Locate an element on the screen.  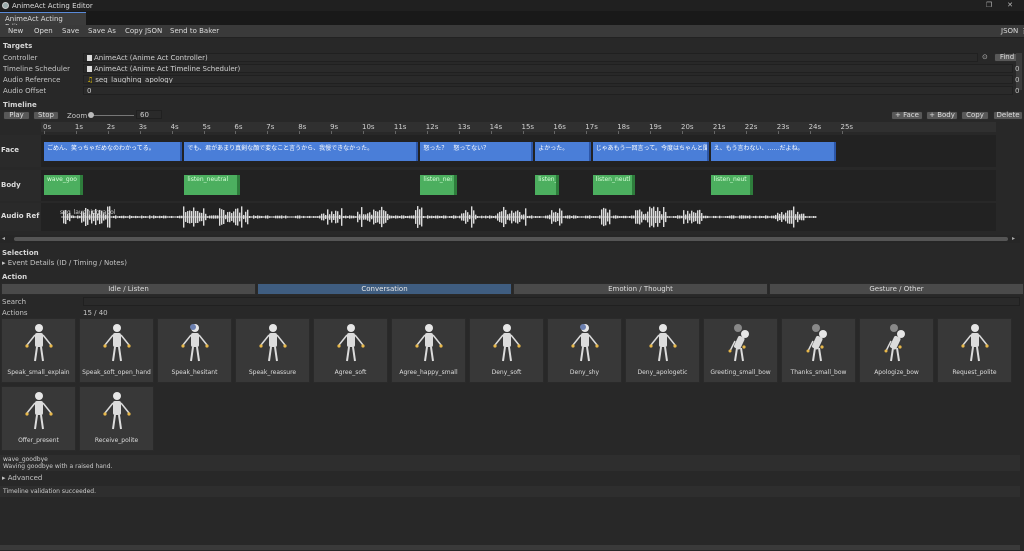
zoom-value-field: 60 is located at coordinates (149, 114).